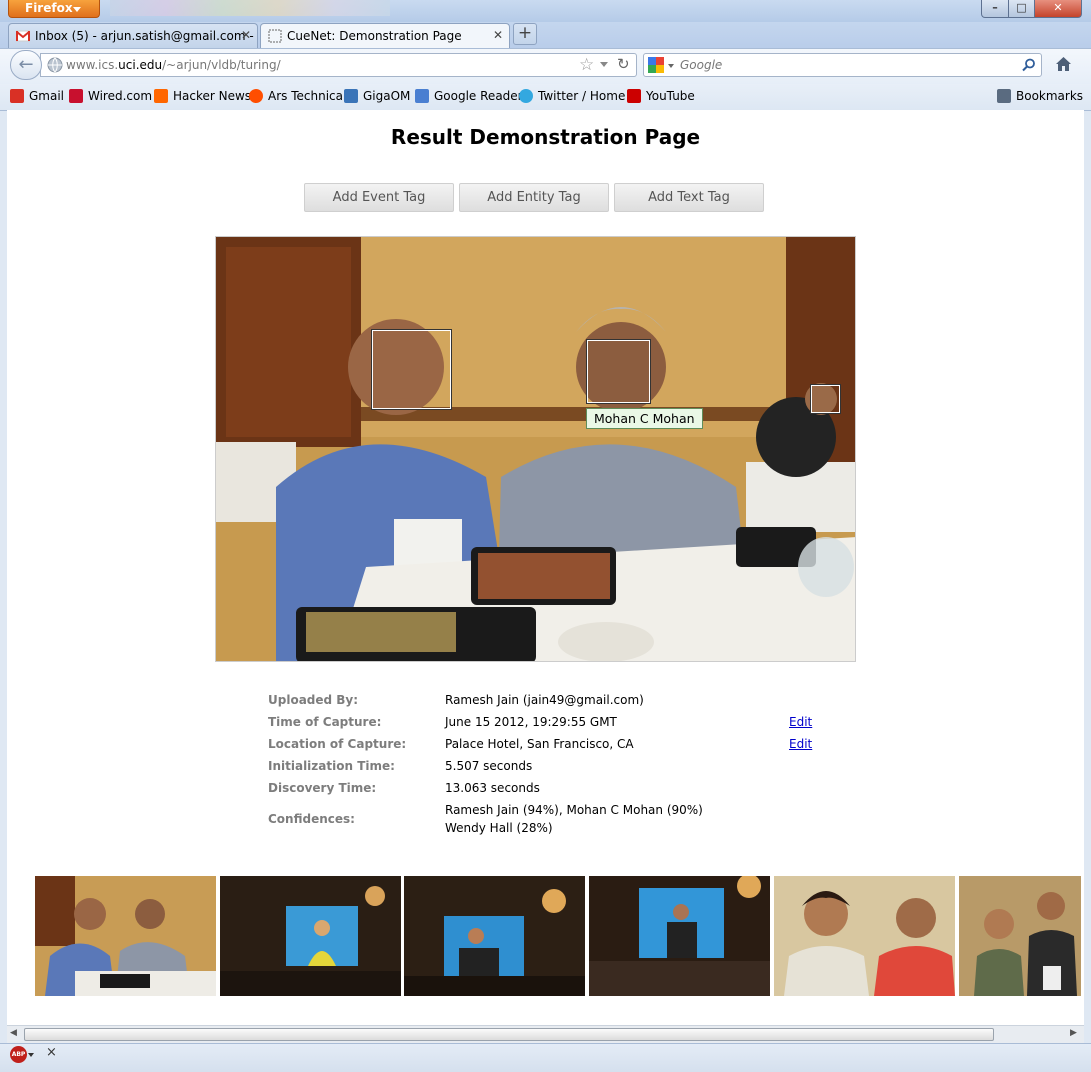 This screenshot has height=1072, width=1091. I want to click on url-dropdown-icon, so click(604, 64).